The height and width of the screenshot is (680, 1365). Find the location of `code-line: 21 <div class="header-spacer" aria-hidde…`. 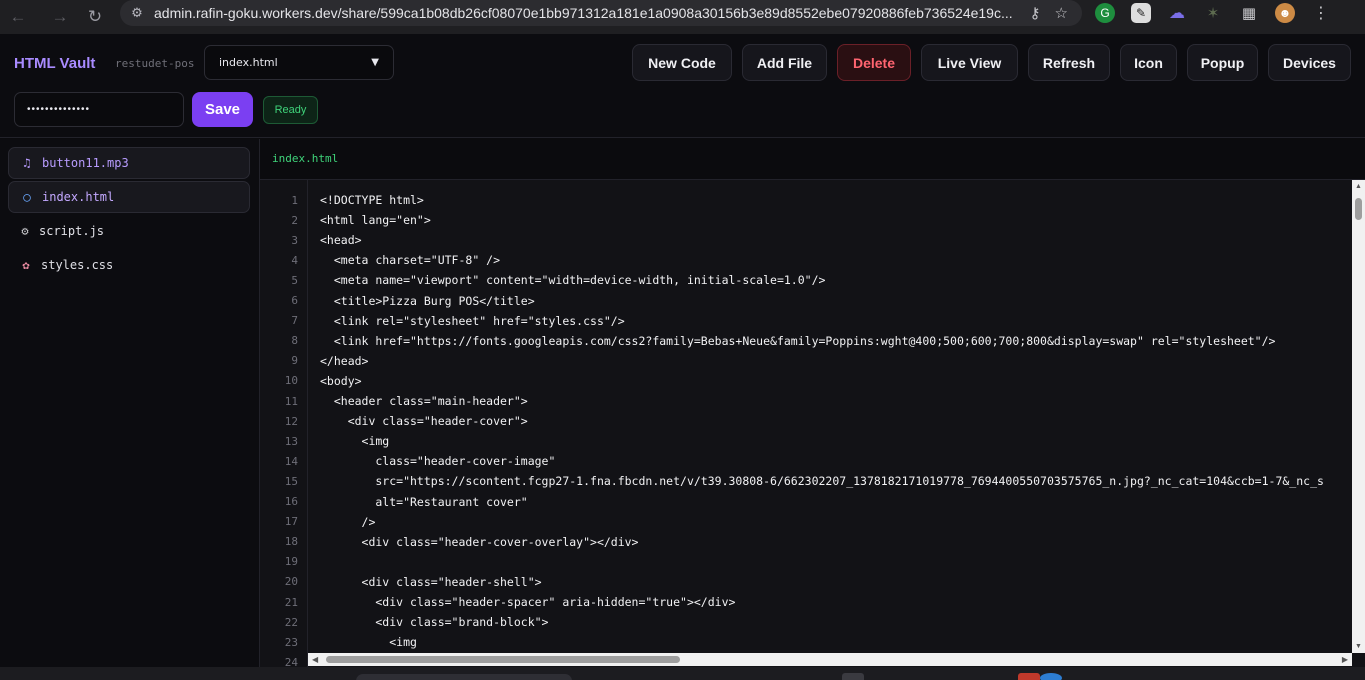

code-line: 21 <div class="header-spacer" aria-hidde… is located at coordinates (498, 602).